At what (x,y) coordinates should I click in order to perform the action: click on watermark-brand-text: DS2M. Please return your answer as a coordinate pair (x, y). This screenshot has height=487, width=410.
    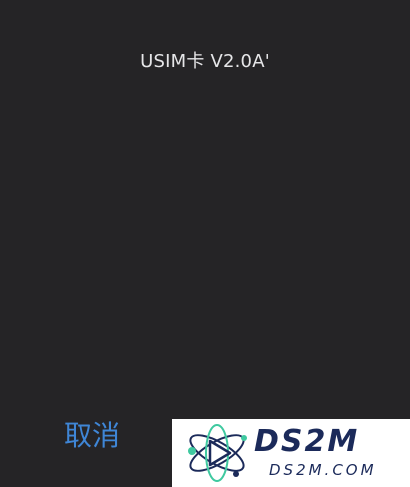
    Looking at the image, I should click on (306, 441).